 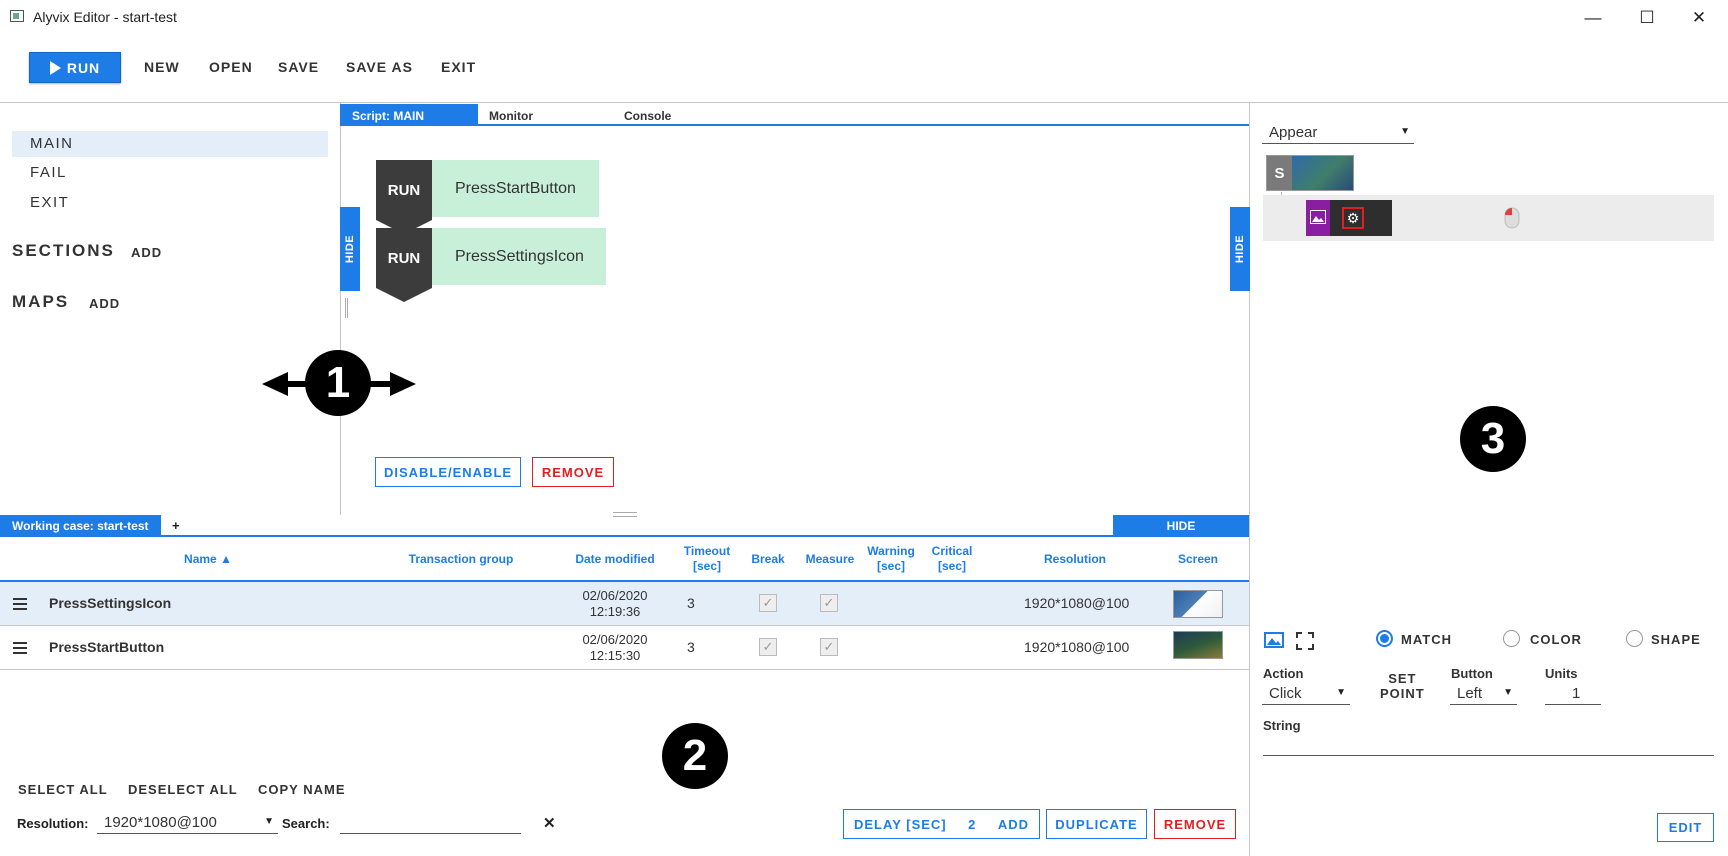 I want to click on timeout-header-line2: [sec], so click(x=706, y=566).